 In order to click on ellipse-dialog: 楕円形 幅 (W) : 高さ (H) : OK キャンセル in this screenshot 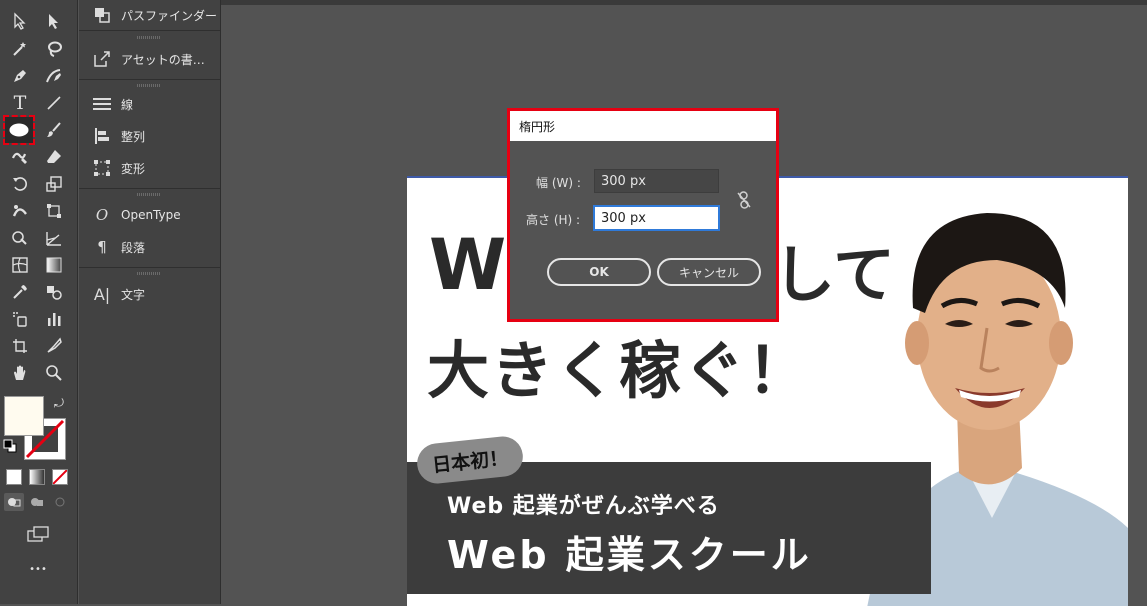, I will do `click(643, 215)`.